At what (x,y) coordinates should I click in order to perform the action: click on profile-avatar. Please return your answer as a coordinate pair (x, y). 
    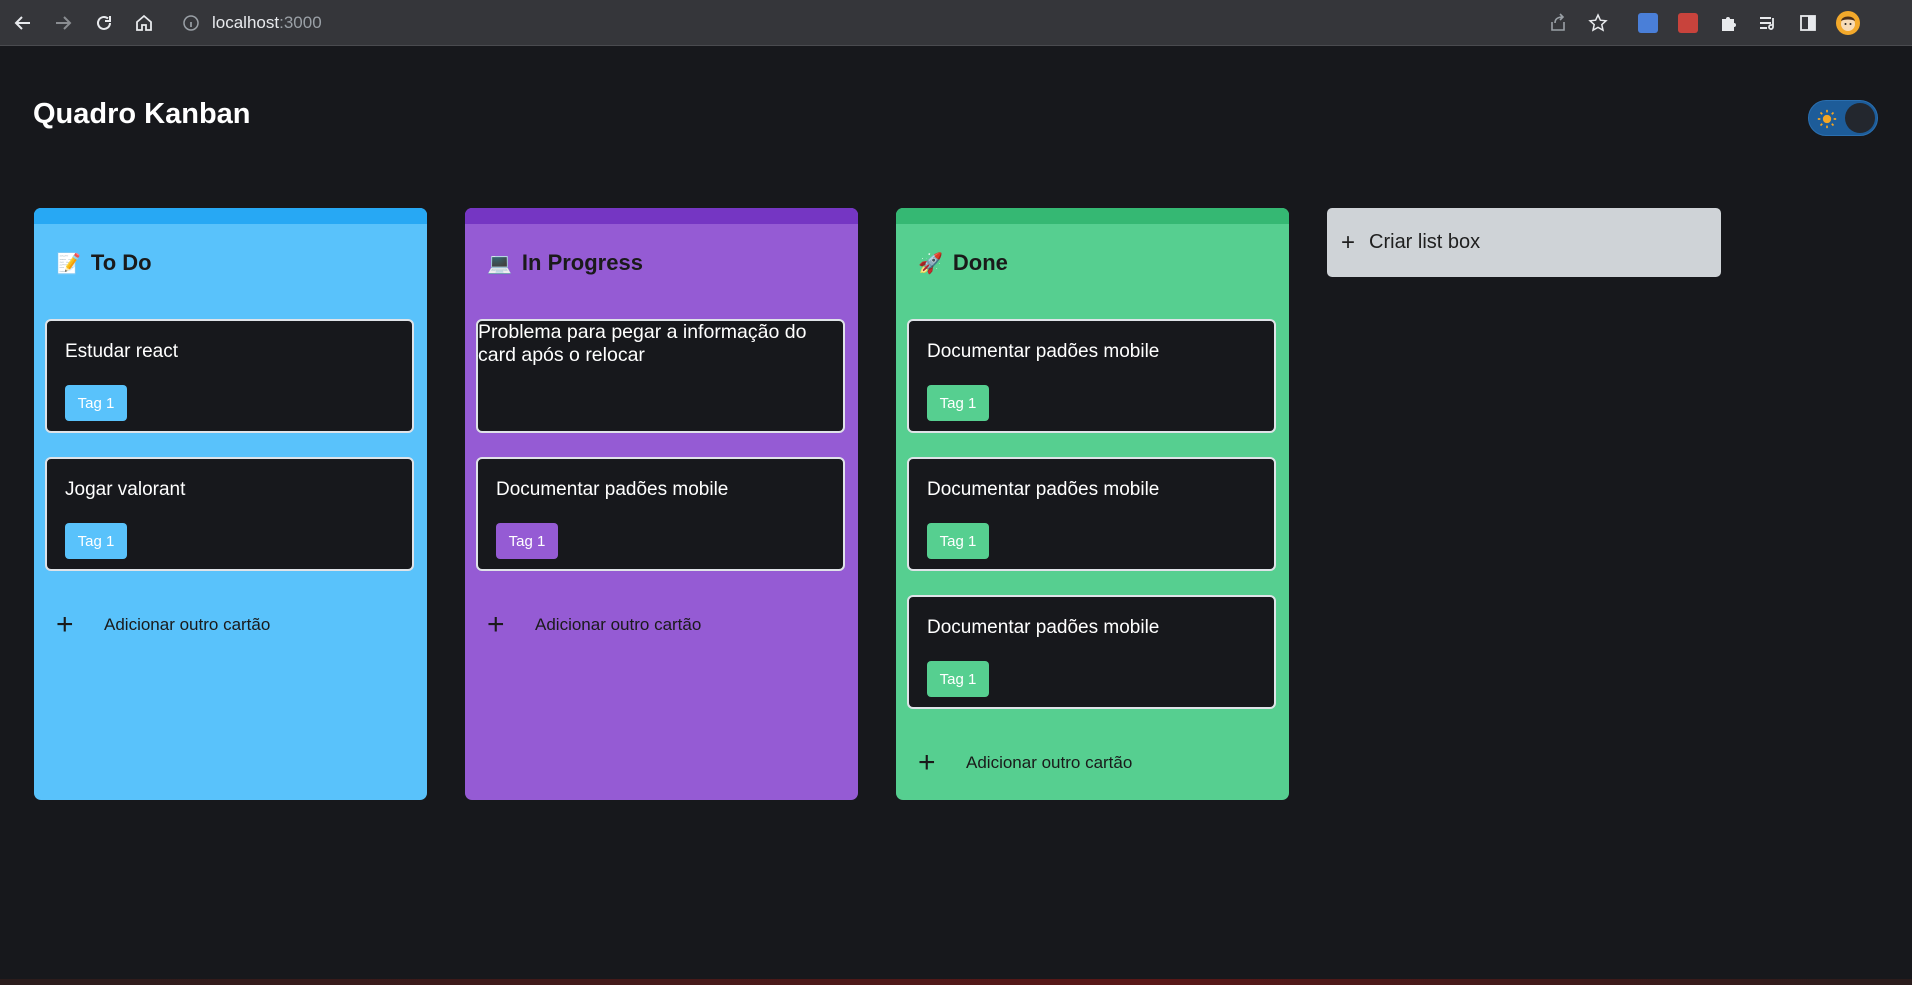
    Looking at the image, I should click on (1848, 23).